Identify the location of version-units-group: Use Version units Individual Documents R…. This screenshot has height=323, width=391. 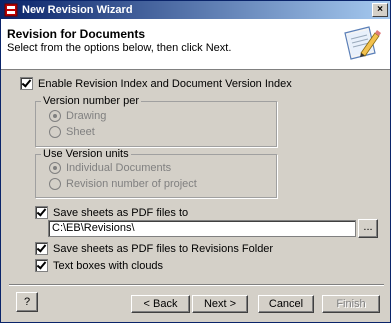
(156, 173).